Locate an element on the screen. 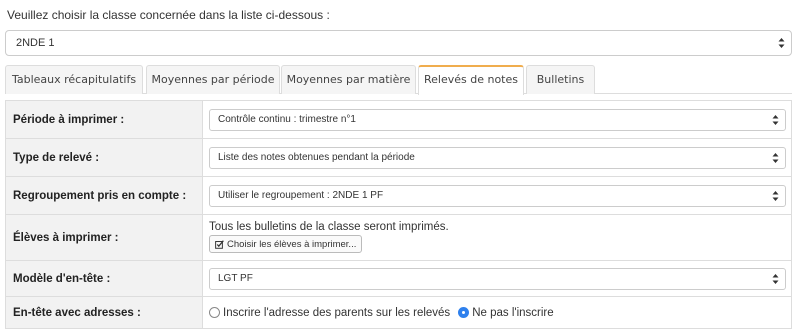 The width and height of the screenshot is (800, 329). tab-tableaux-recapitulatifs: Tableaux récapitulatifs is located at coordinates (74, 79).